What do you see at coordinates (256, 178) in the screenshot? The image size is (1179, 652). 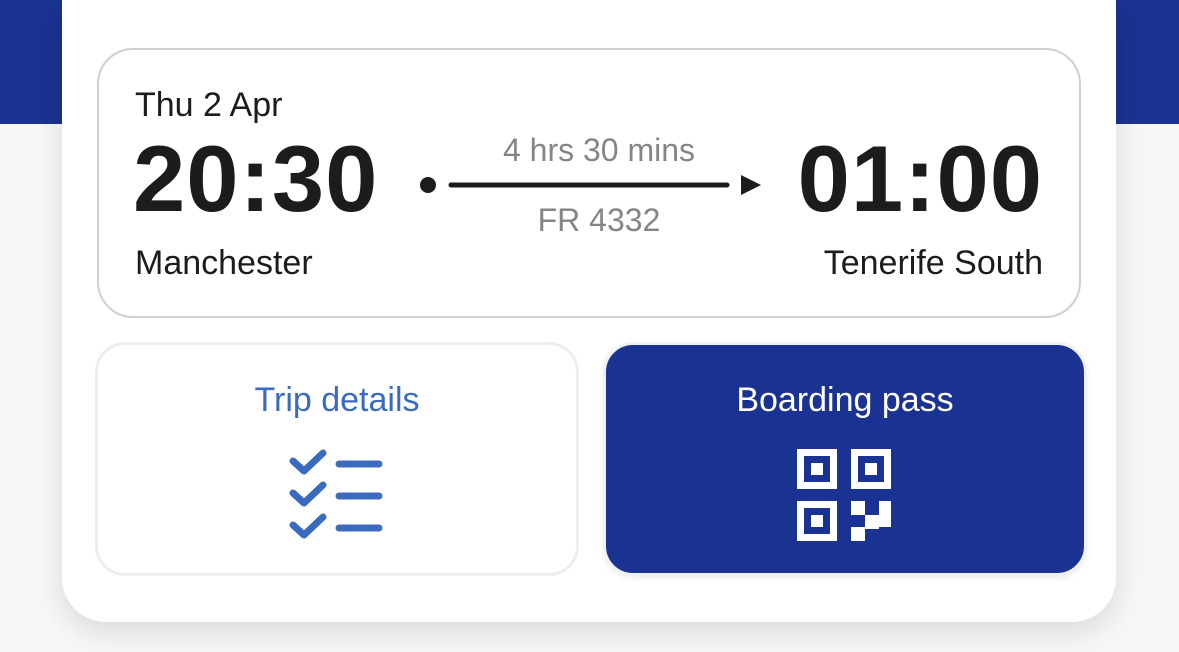 I see `departure-time: 20:30` at bounding box center [256, 178].